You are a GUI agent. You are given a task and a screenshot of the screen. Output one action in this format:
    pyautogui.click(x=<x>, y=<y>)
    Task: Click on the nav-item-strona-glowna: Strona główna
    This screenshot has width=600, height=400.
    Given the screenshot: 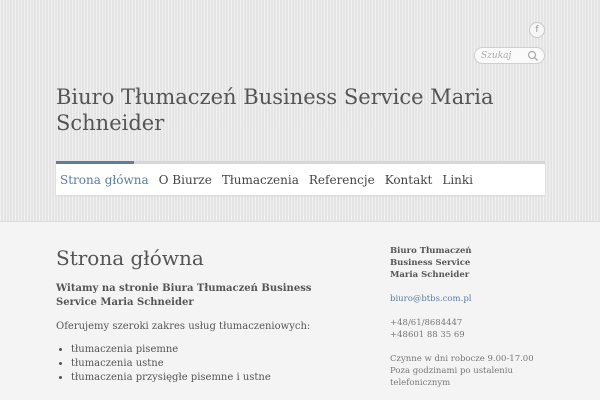 What is the action you would take?
    pyautogui.click(x=104, y=180)
    